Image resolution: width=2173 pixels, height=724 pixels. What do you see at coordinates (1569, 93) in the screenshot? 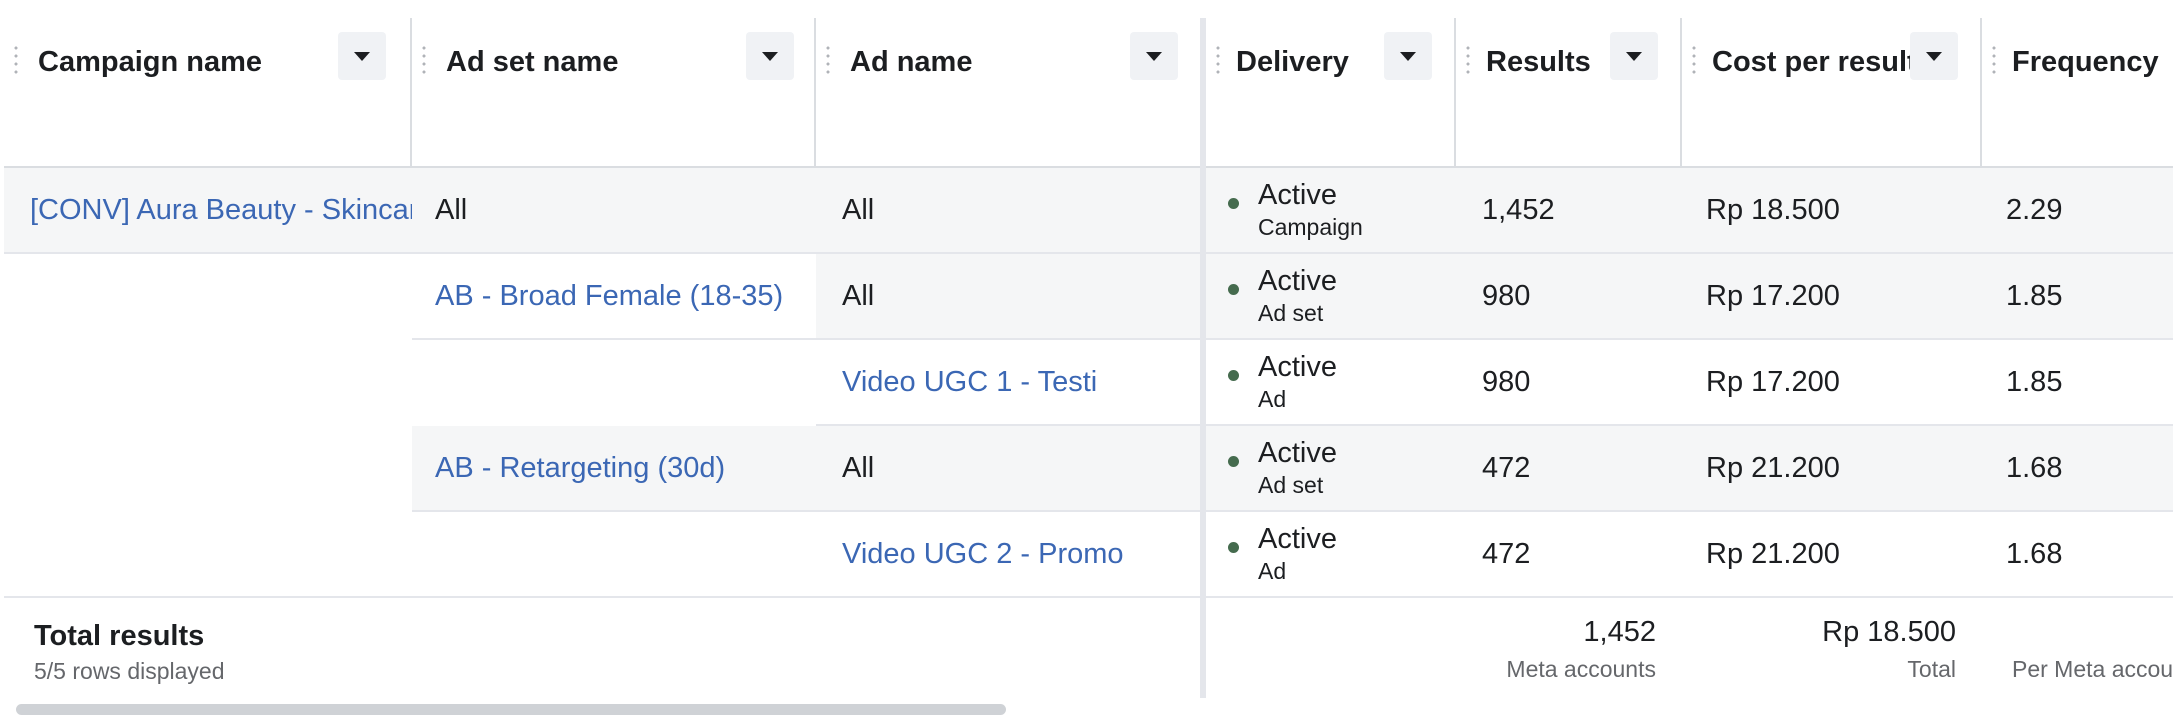
I see `column-header-results: Results` at bounding box center [1569, 93].